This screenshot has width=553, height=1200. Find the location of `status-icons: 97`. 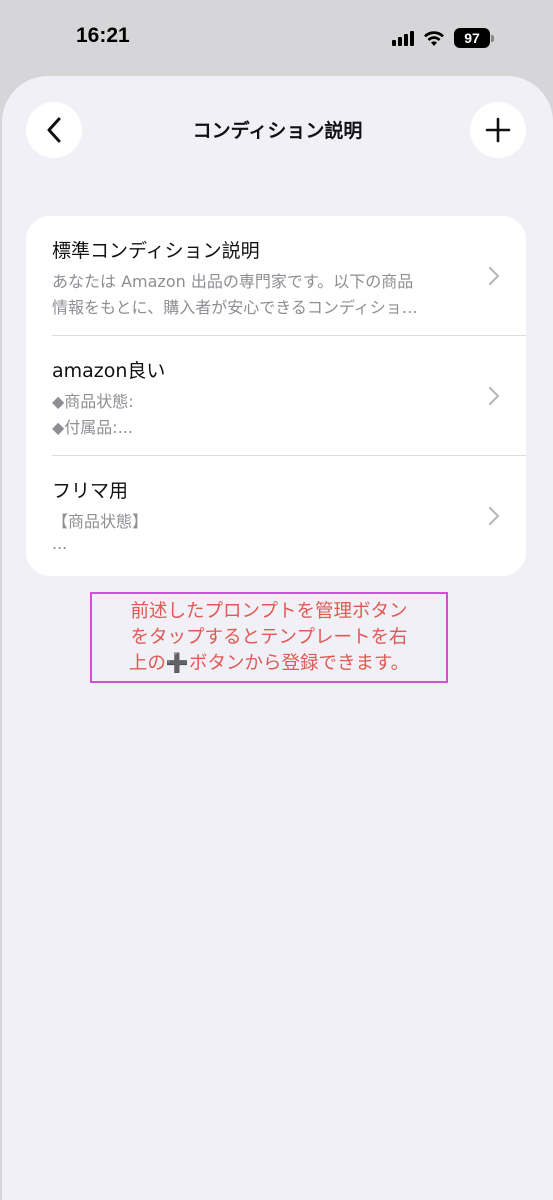

status-icons: 97 is located at coordinates (443, 38).